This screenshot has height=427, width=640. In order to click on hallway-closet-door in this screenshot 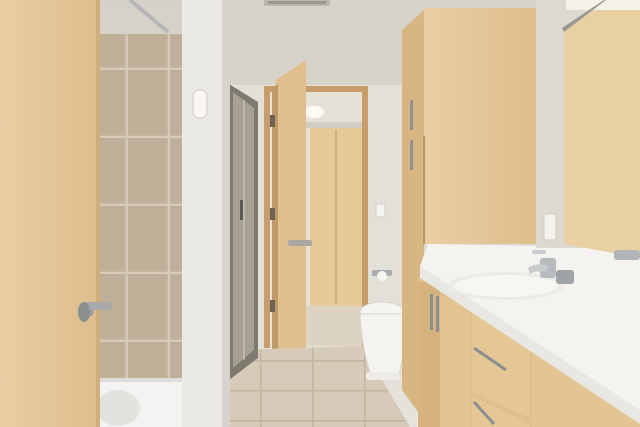, I will do `click(336, 217)`.